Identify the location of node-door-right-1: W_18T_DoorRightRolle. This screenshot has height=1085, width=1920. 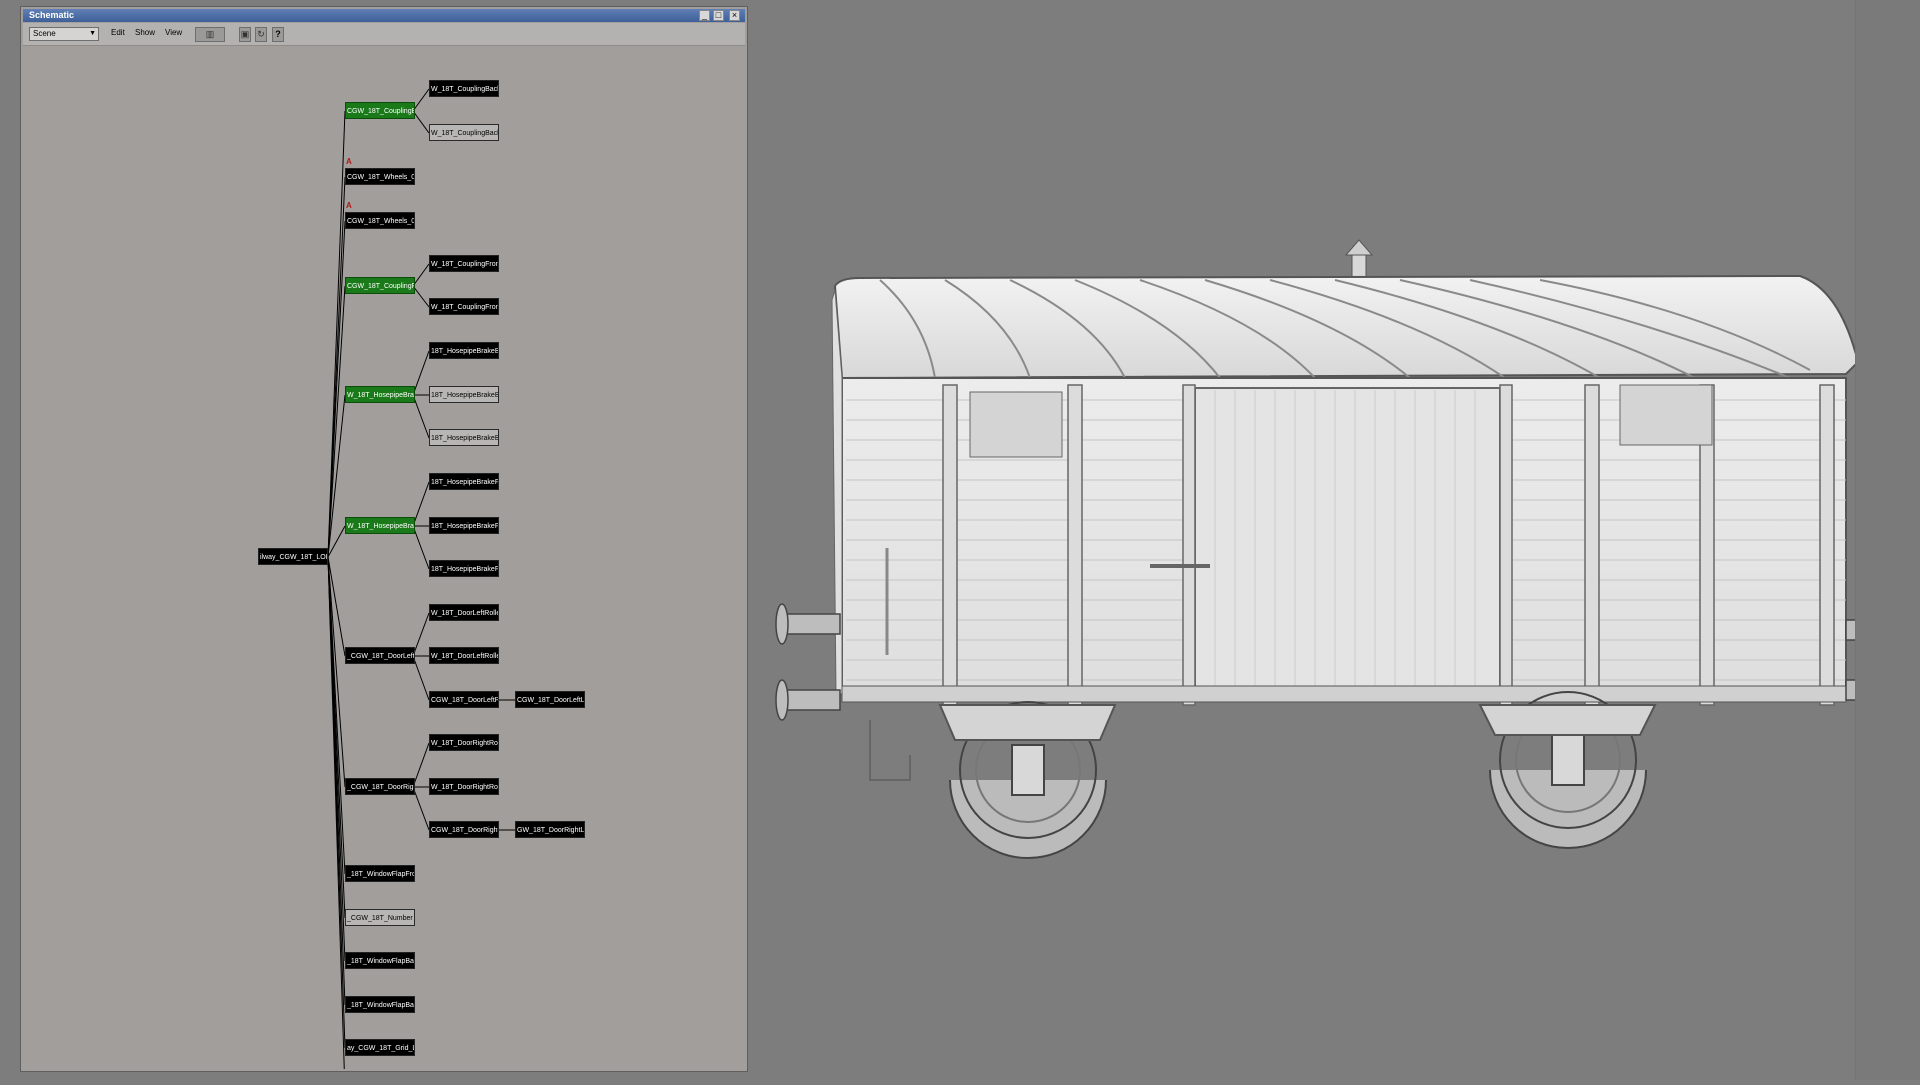
(464, 742).